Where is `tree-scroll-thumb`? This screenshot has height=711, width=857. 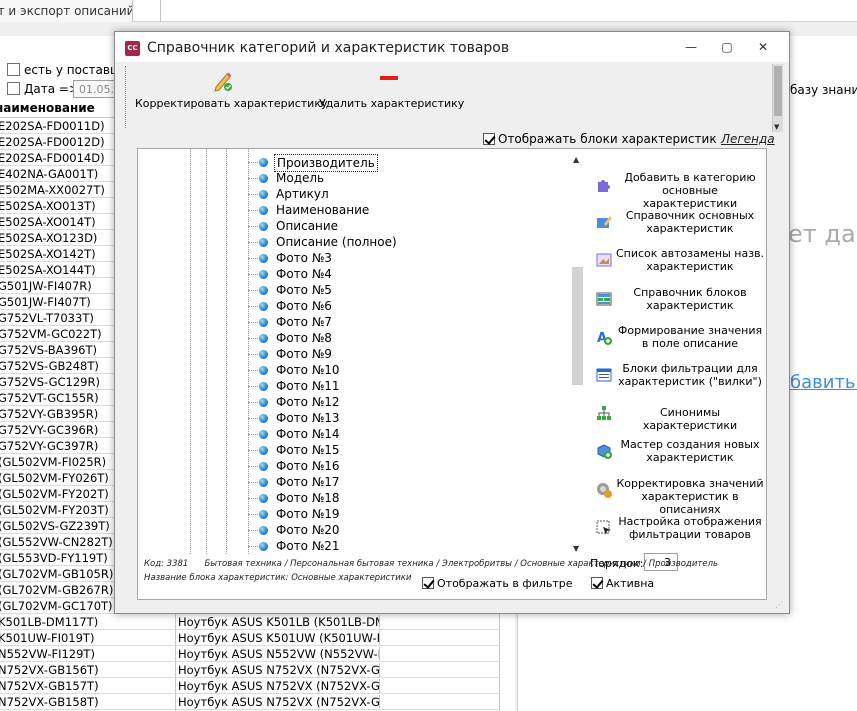 tree-scroll-thumb is located at coordinates (577, 326).